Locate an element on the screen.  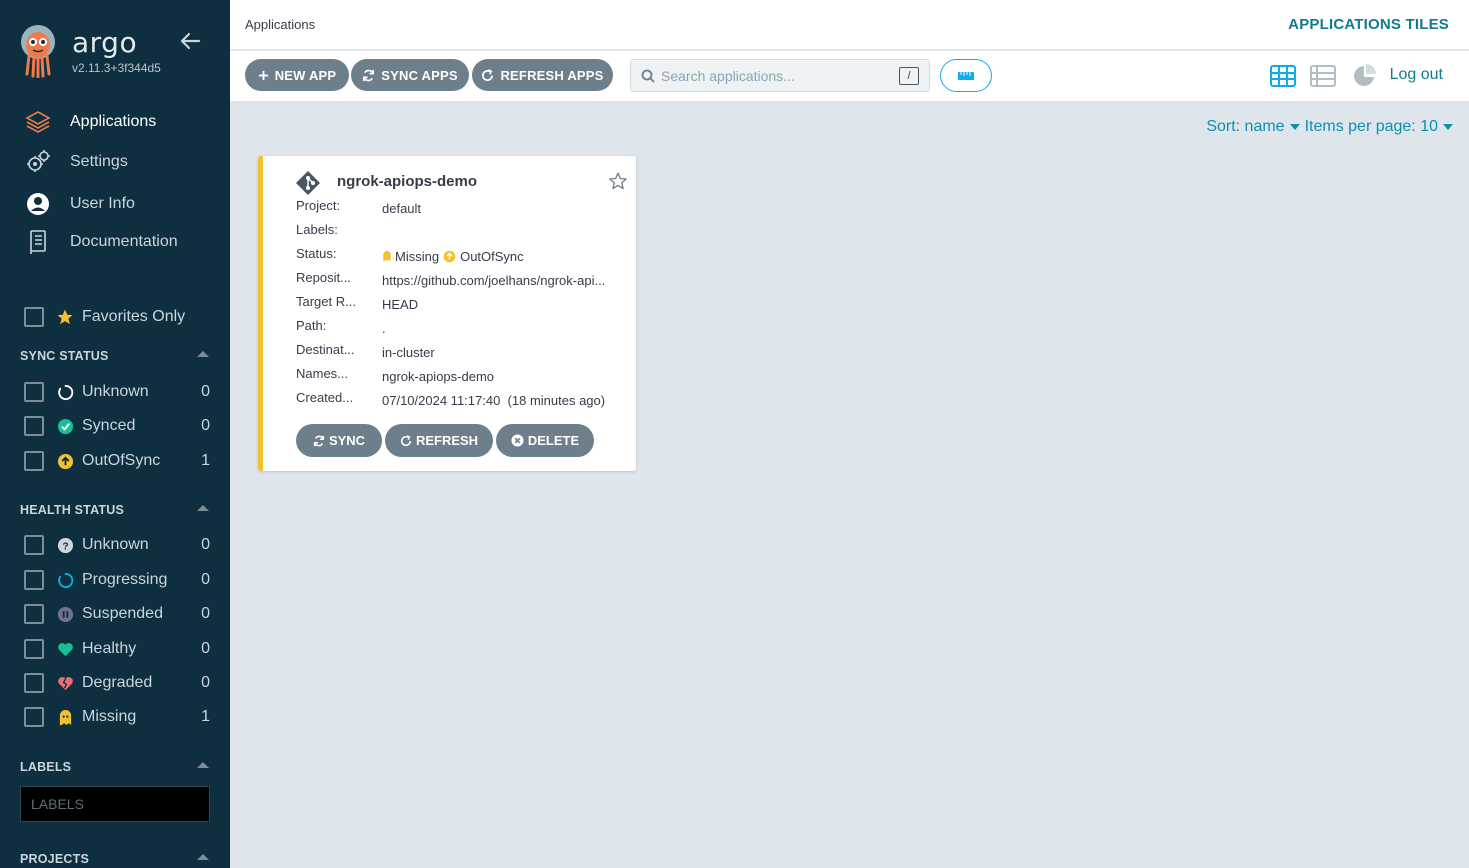
filter-sync-synced: Synced 0 is located at coordinates (117, 426).